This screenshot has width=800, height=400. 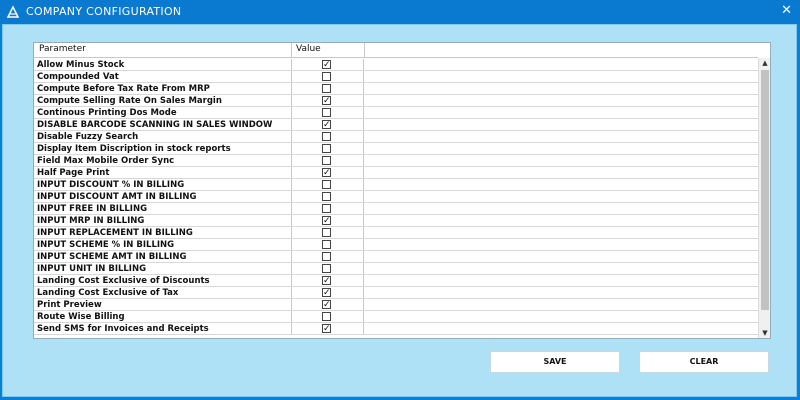 What do you see at coordinates (396, 281) in the screenshot?
I see `table-row: Landing Cost Exclusive of Discounts ✓` at bounding box center [396, 281].